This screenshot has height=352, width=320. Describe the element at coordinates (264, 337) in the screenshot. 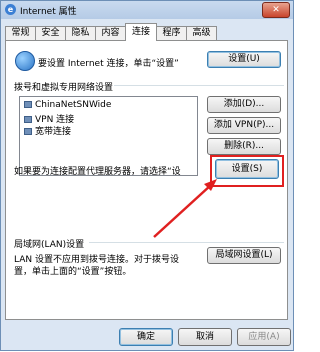

I see `apply-button: 应用(A)` at that location.